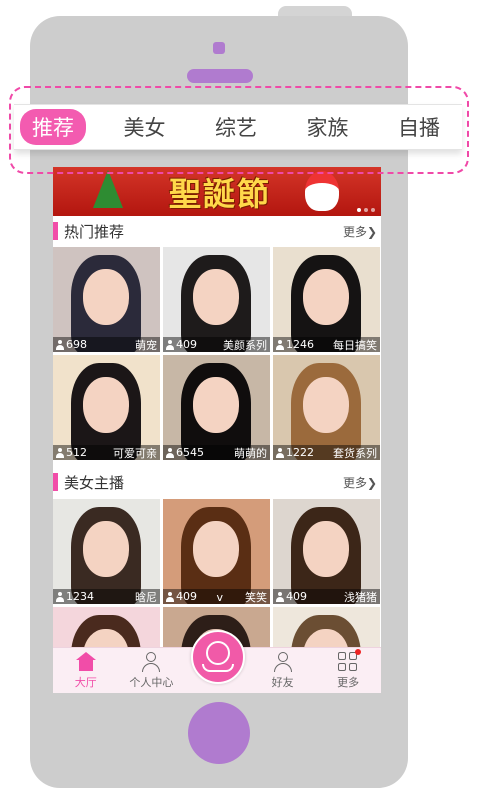 The height and width of the screenshot is (800, 480). I want to click on banner-title: 聖誕節, so click(219, 194).